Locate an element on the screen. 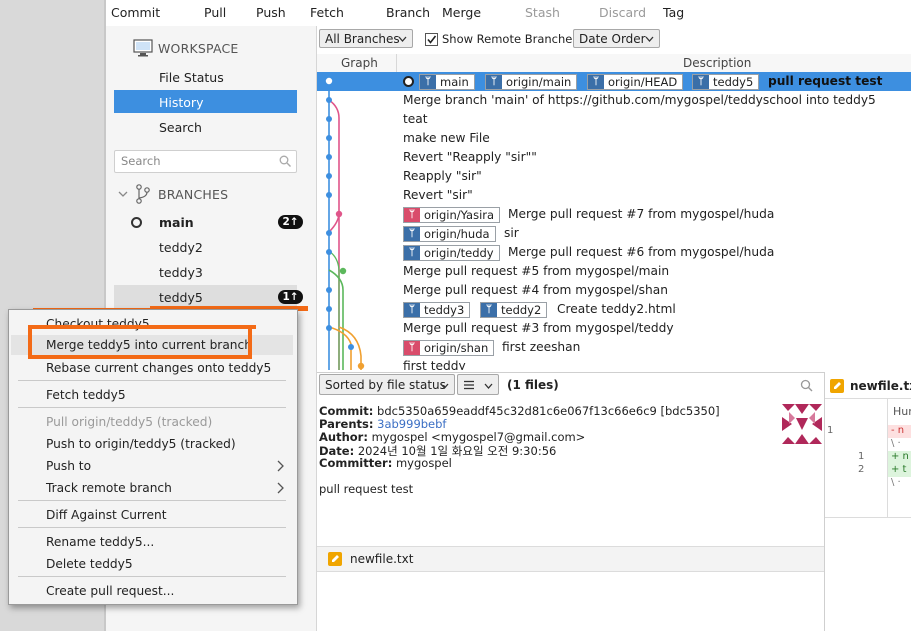  commit-row: Merge pull request #5 from mygospel/main is located at coordinates (614, 271).